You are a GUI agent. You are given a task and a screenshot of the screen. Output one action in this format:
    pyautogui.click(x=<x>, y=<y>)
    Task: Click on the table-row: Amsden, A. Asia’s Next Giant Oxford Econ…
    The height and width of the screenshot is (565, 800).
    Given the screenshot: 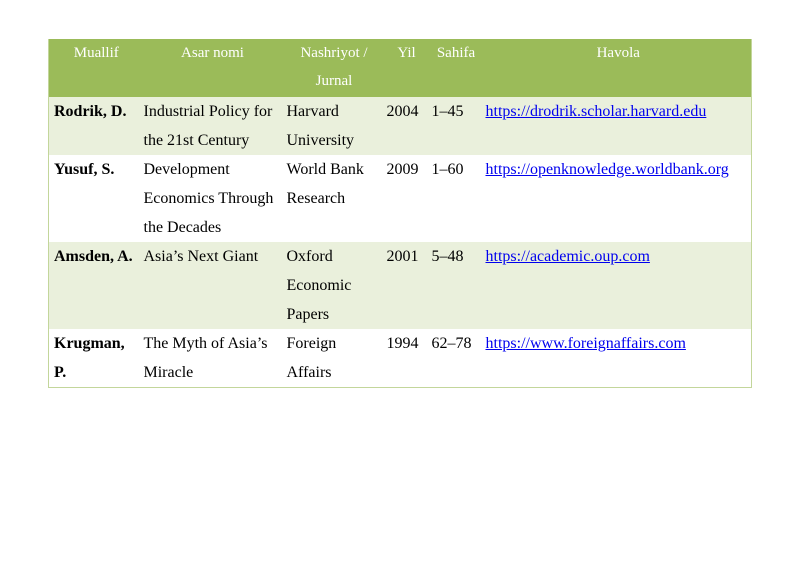 What is the action you would take?
    pyautogui.click(x=400, y=285)
    